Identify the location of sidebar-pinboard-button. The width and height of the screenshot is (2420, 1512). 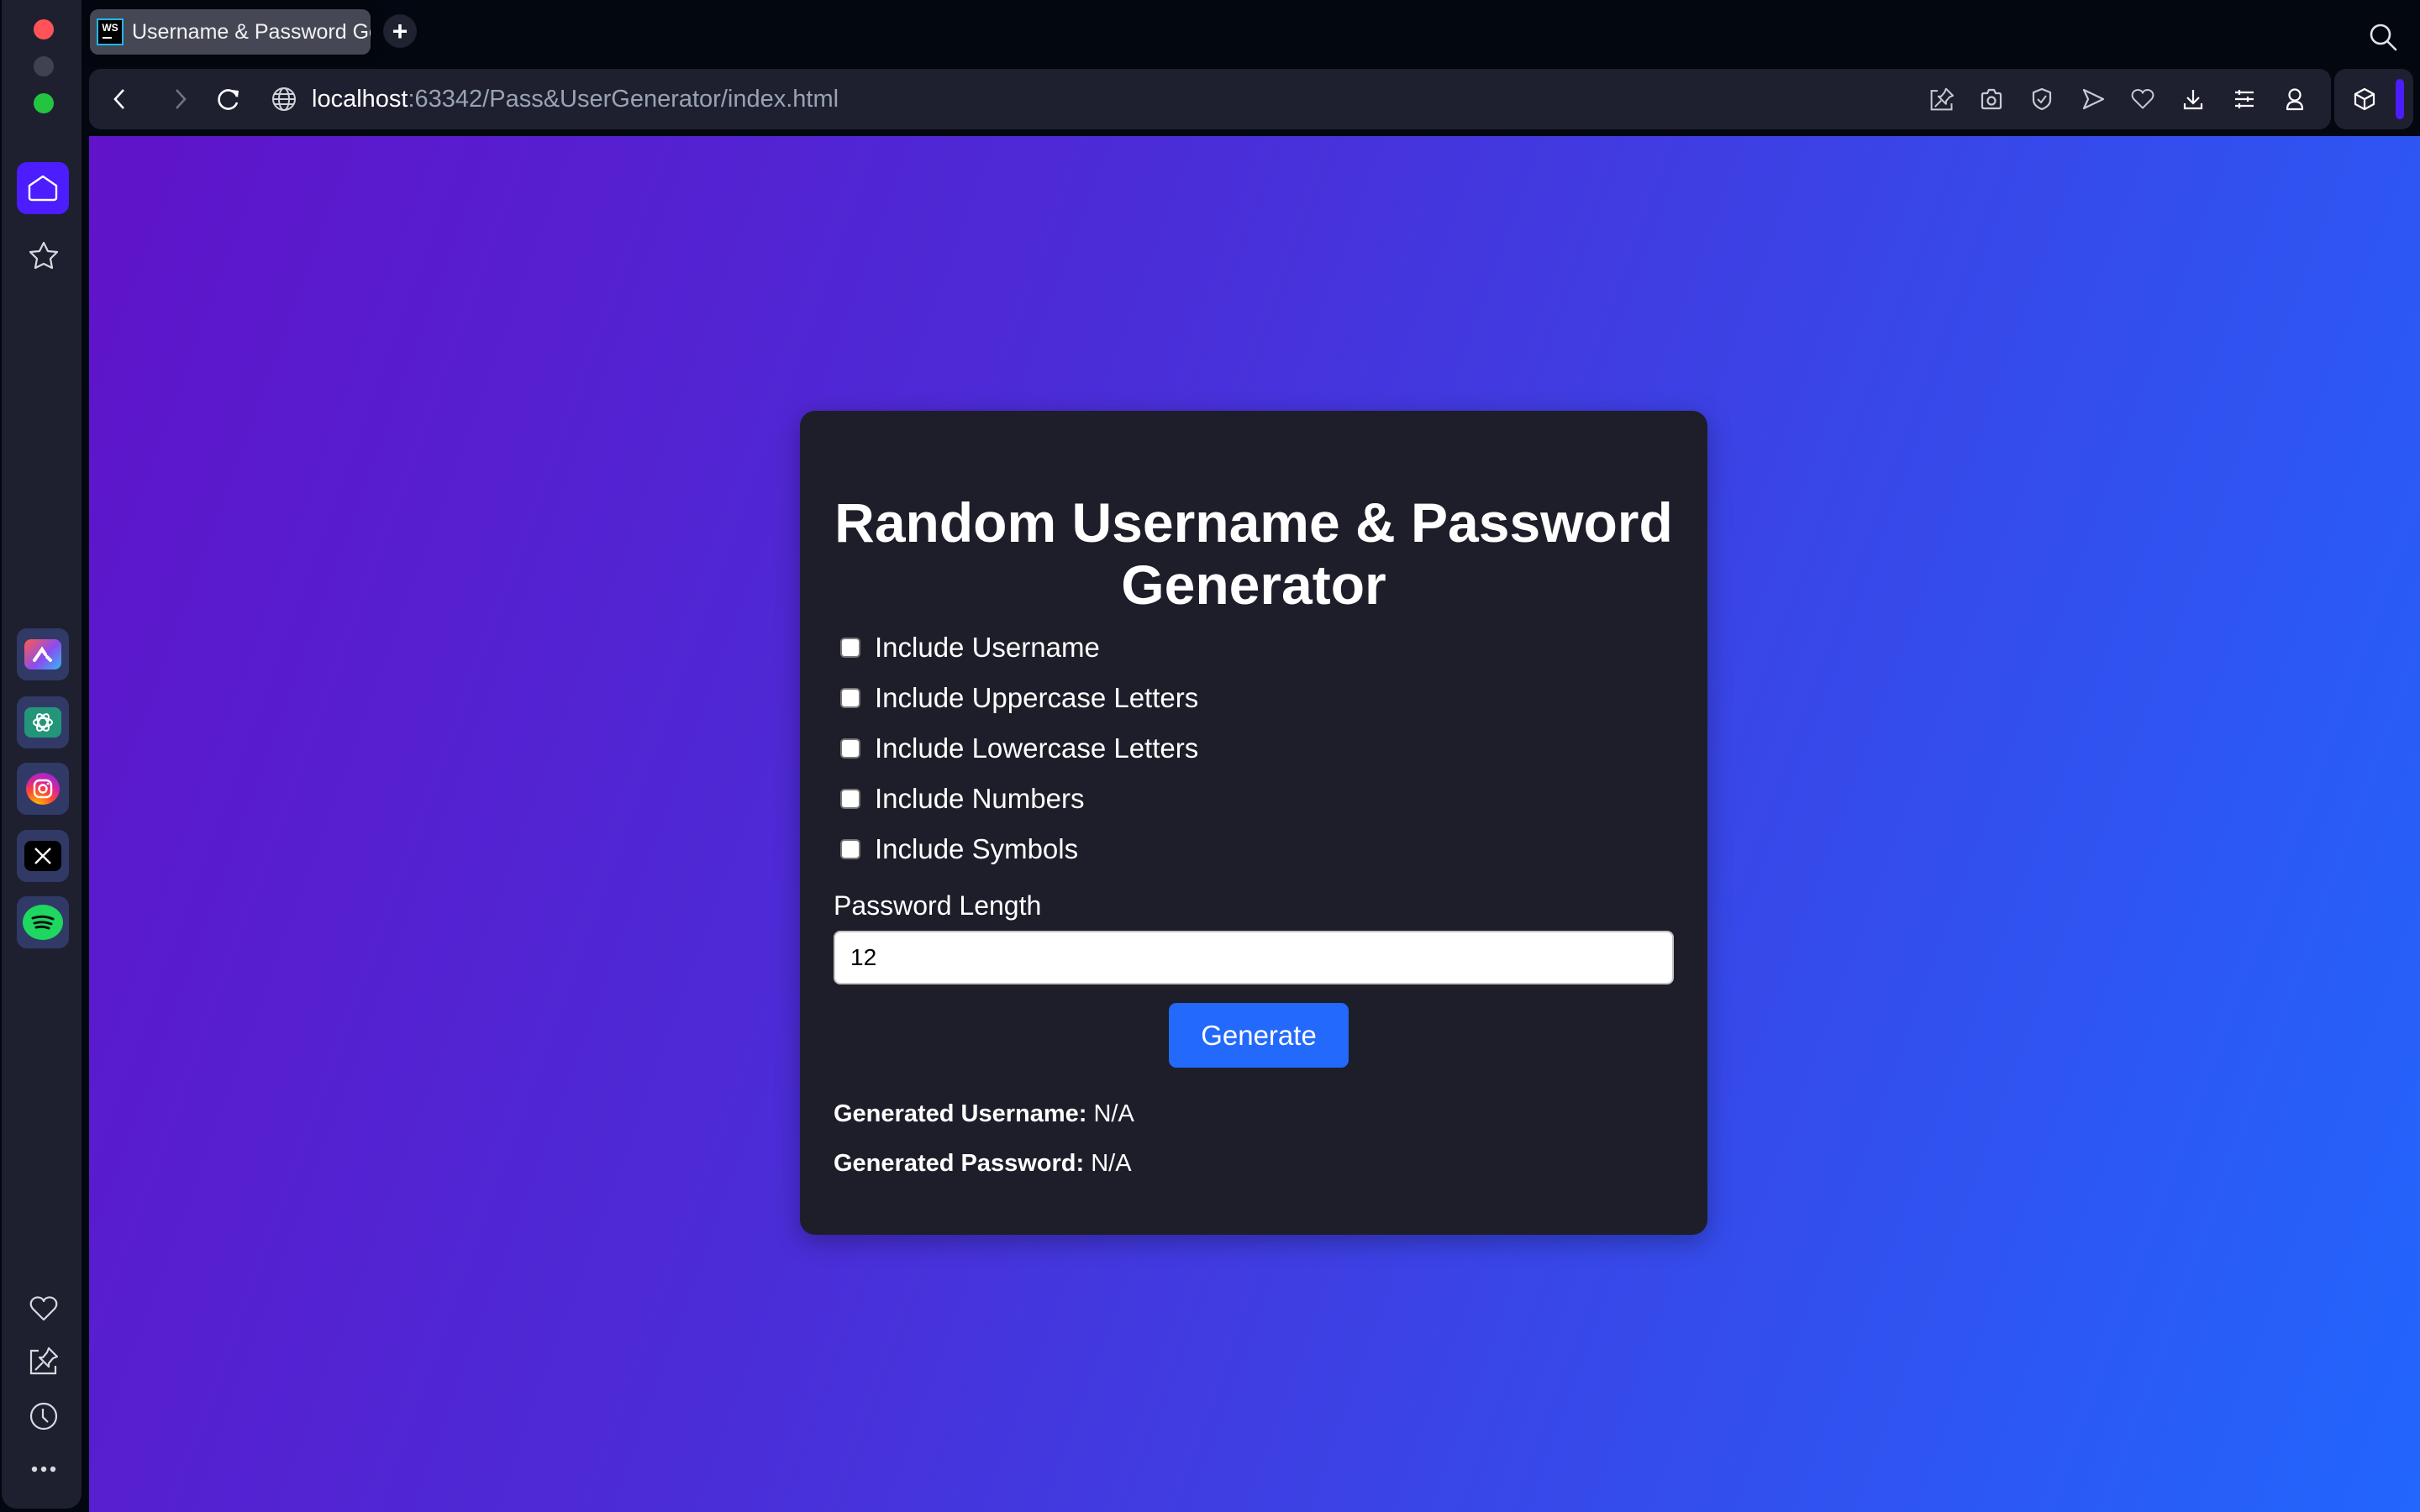
(43, 1361).